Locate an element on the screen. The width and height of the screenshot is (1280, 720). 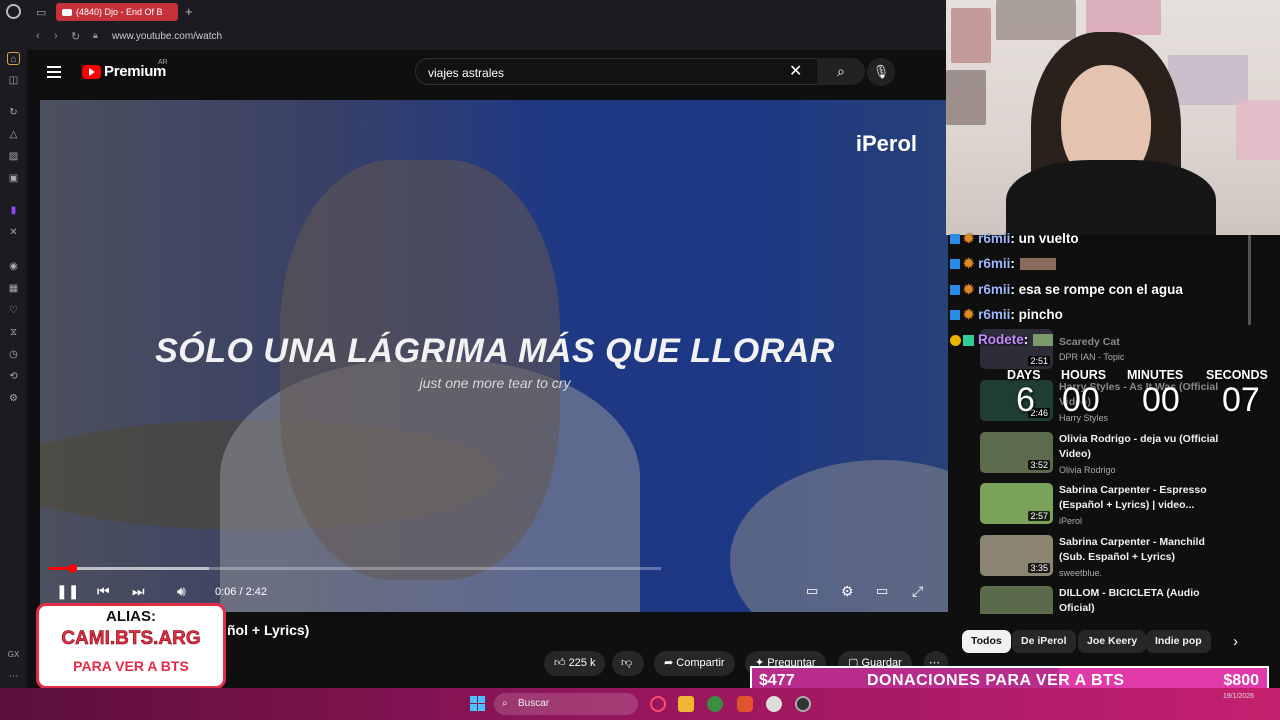
previous-icon: ⏮︎ is located at coordinates (103, 591).